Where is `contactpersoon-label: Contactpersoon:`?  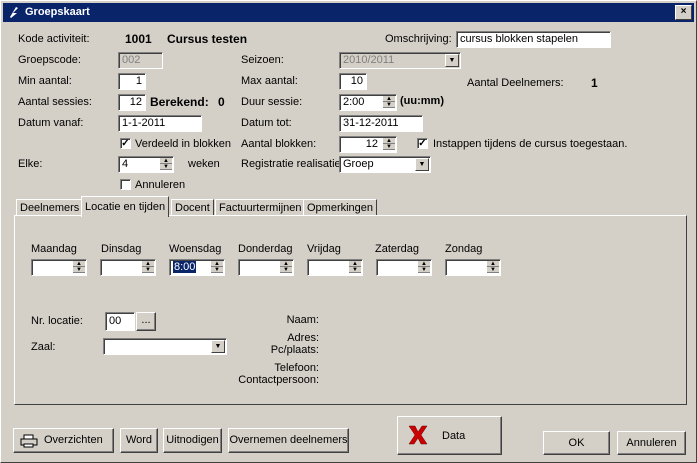 contactpersoon-label: Contactpersoon: is located at coordinates (278, 380).